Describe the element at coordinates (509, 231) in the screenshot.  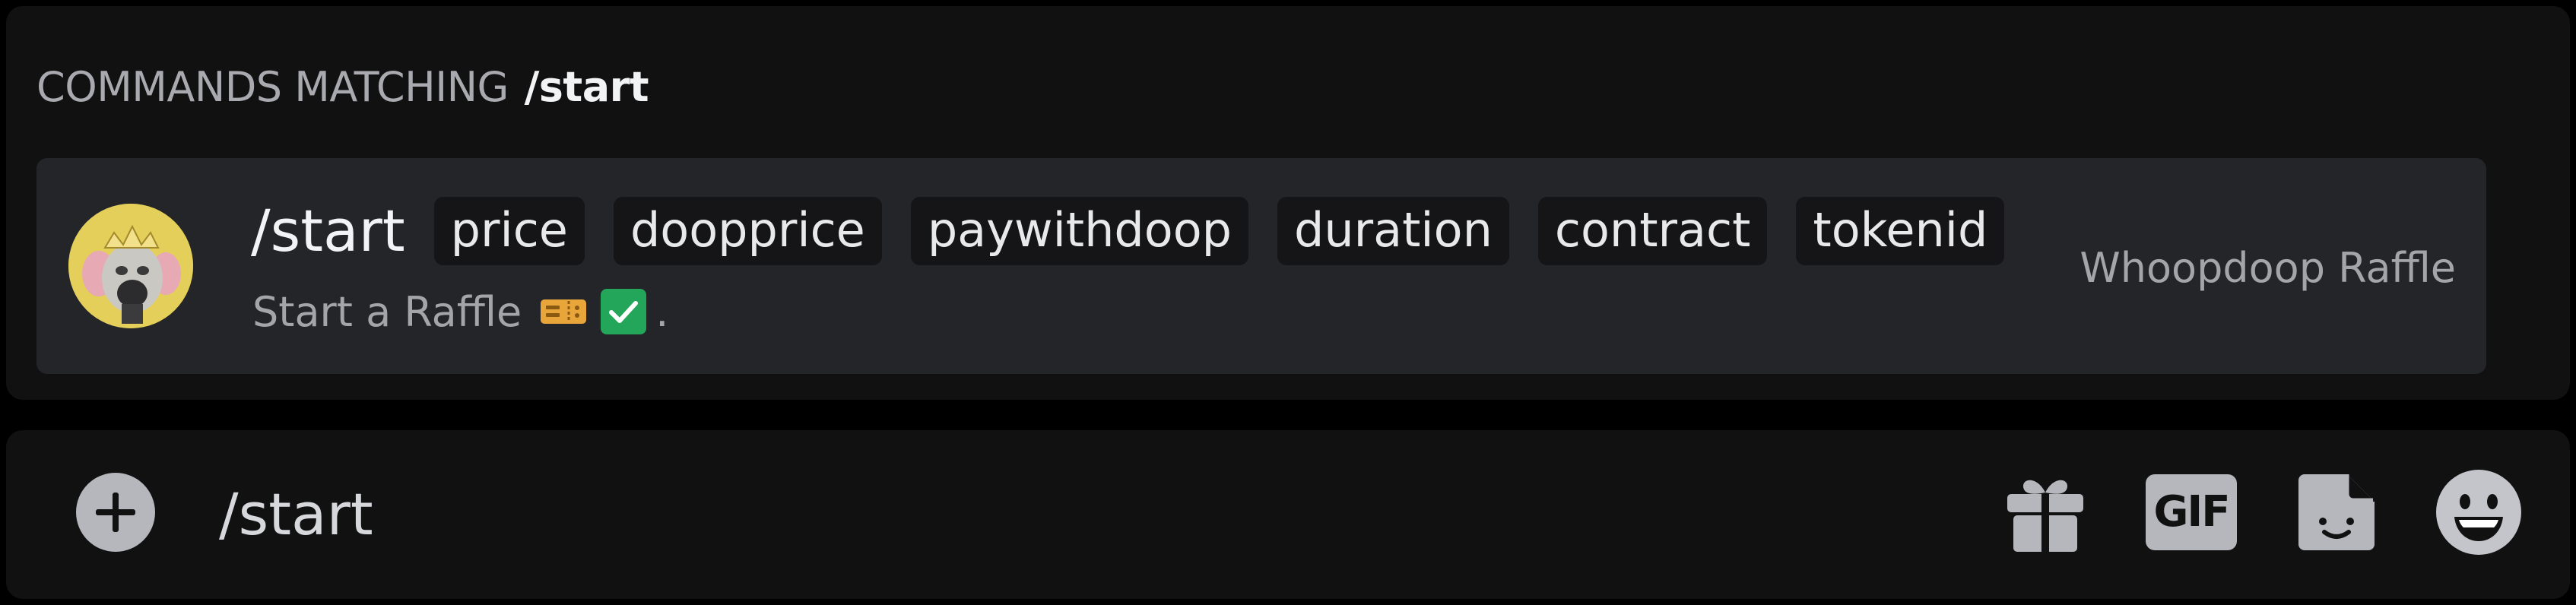
I see `option-price: price` at that location.